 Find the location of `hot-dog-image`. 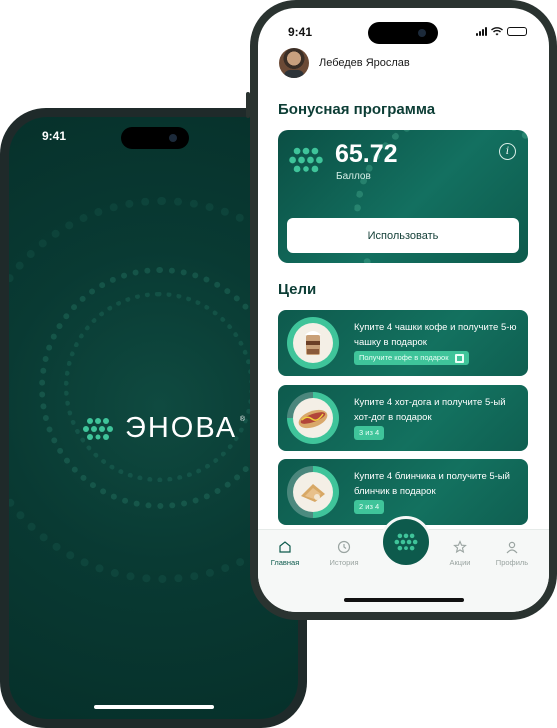

hot-dog-image is located at coordinates (313, 418).